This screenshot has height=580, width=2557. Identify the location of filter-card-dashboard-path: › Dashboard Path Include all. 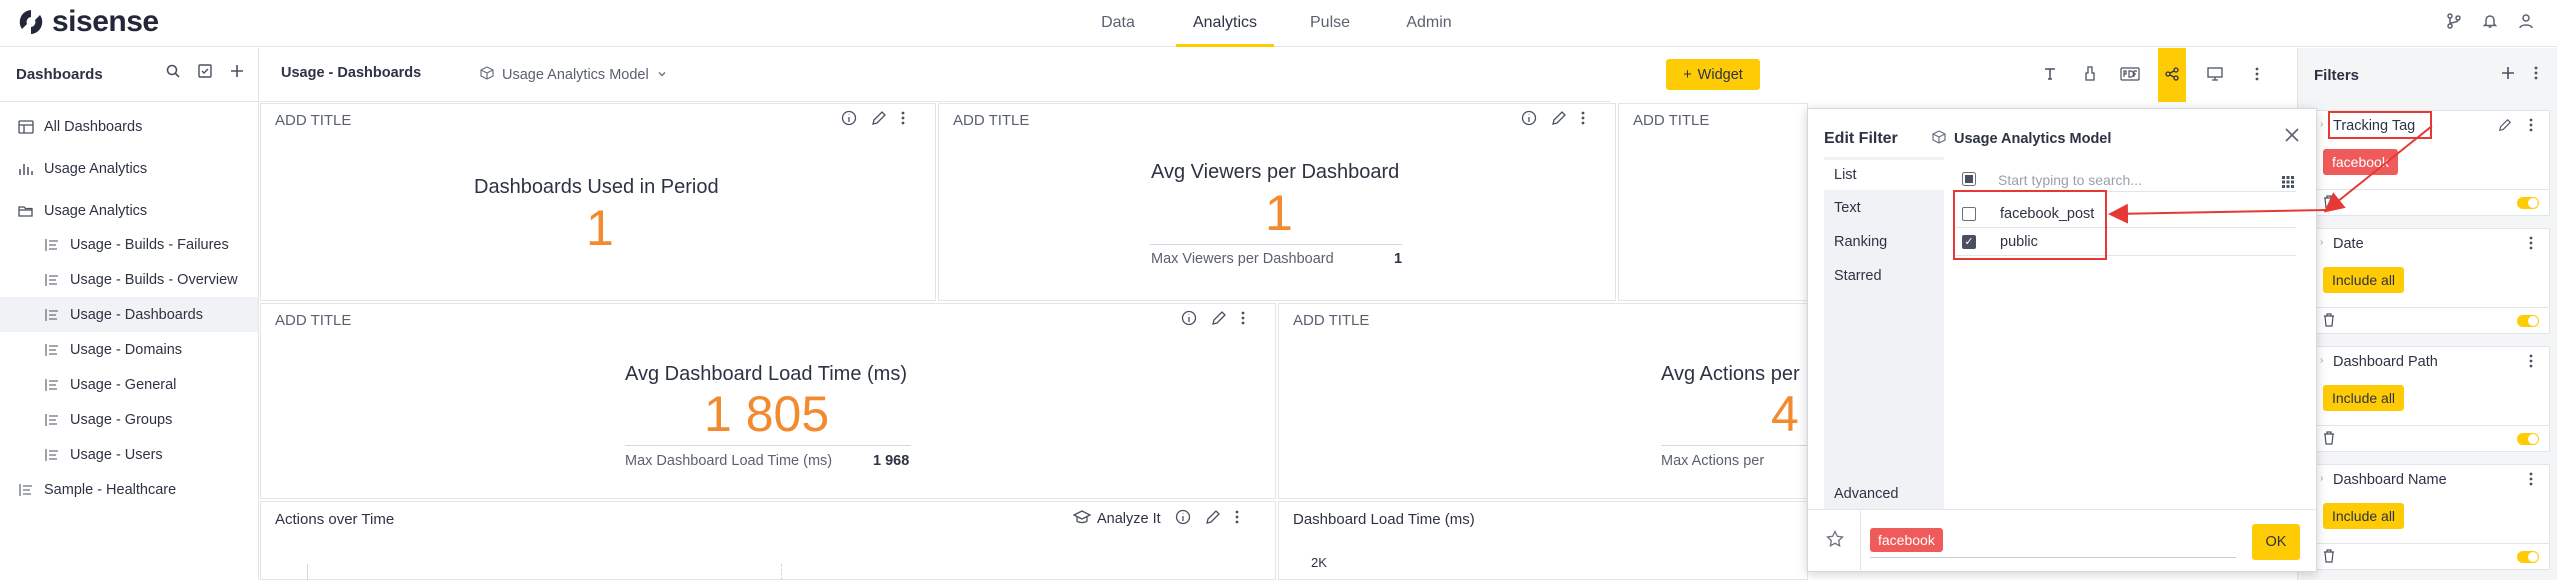
(2432, 399).